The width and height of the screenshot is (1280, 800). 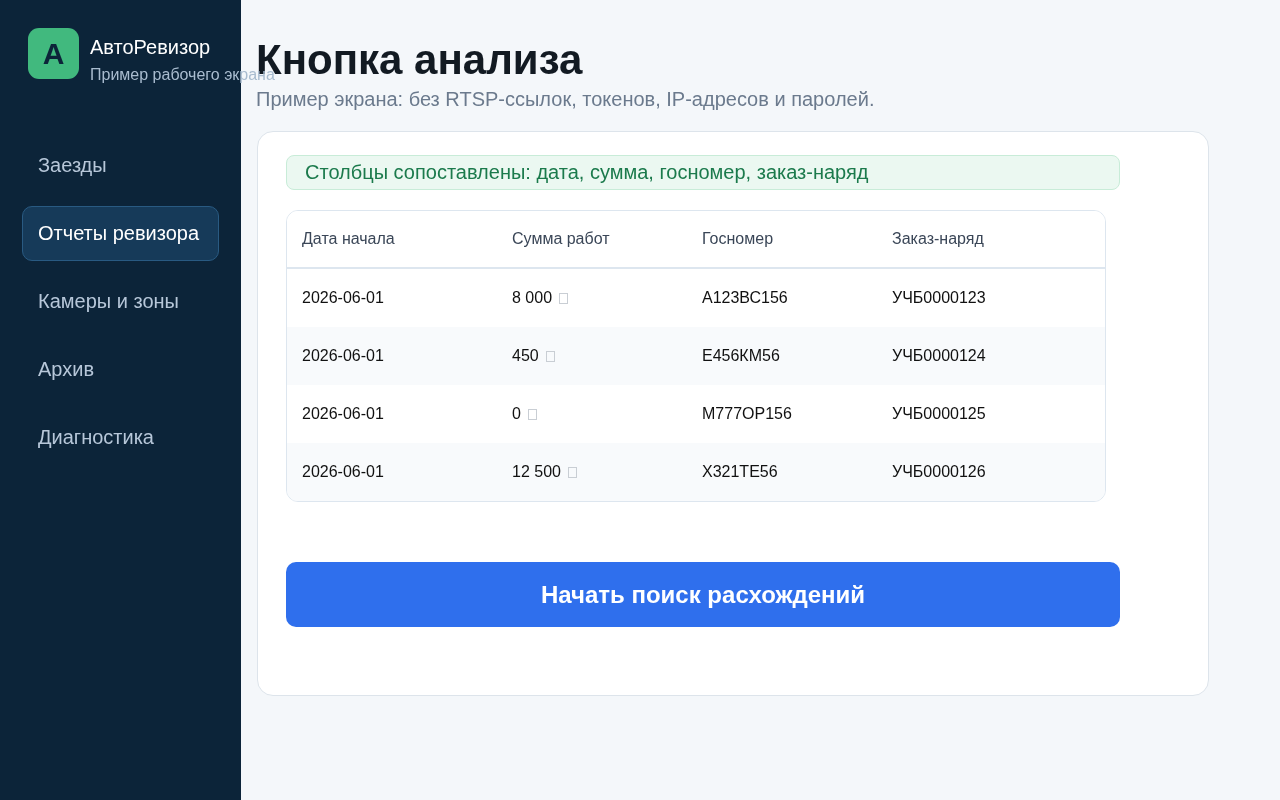 What do you see at coordinates (747, 414) in the screenshot?
I see `table-cell: М777ОР156` at bounding box center [747, 414].